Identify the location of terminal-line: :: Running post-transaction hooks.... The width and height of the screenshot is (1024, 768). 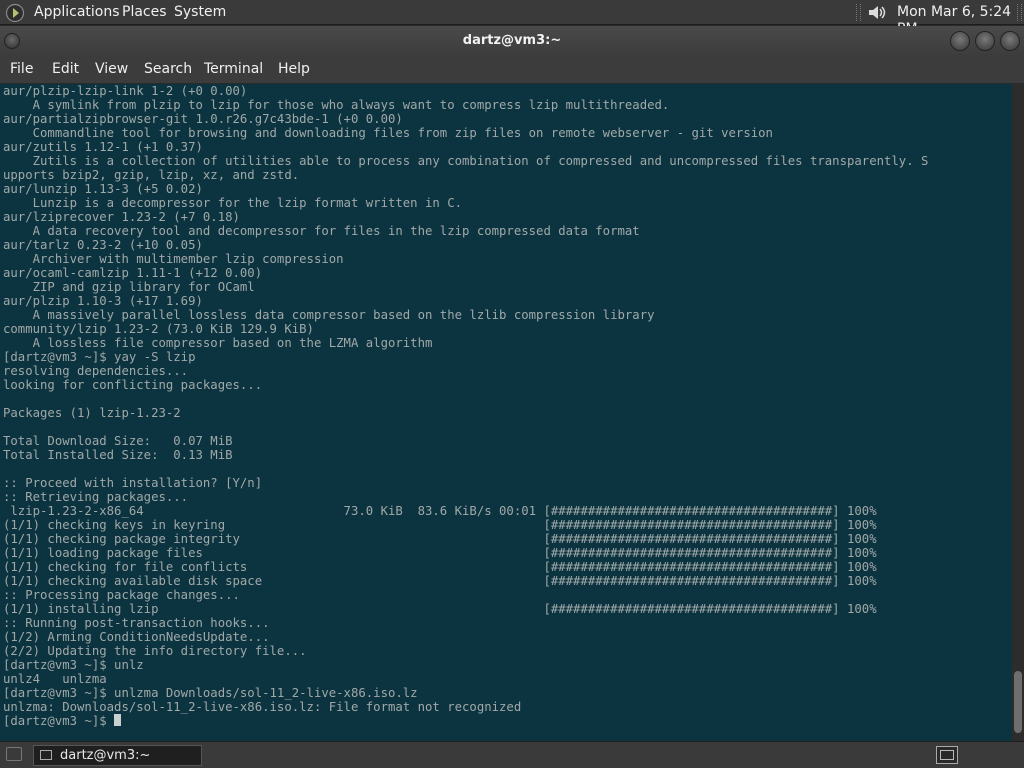
(136, 623).